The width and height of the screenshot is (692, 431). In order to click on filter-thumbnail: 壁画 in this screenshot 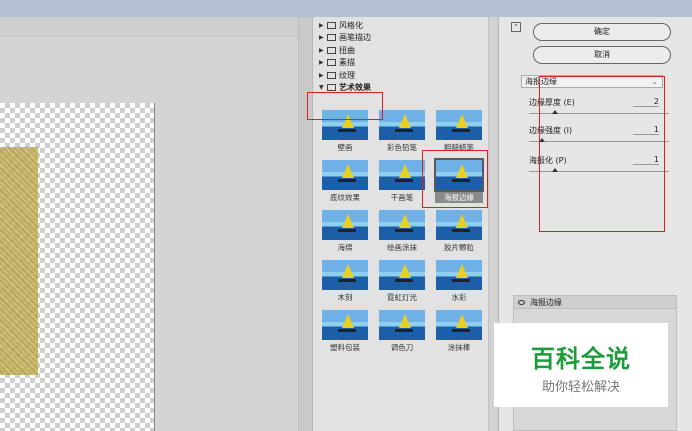, I will do `click(345, 131)`.